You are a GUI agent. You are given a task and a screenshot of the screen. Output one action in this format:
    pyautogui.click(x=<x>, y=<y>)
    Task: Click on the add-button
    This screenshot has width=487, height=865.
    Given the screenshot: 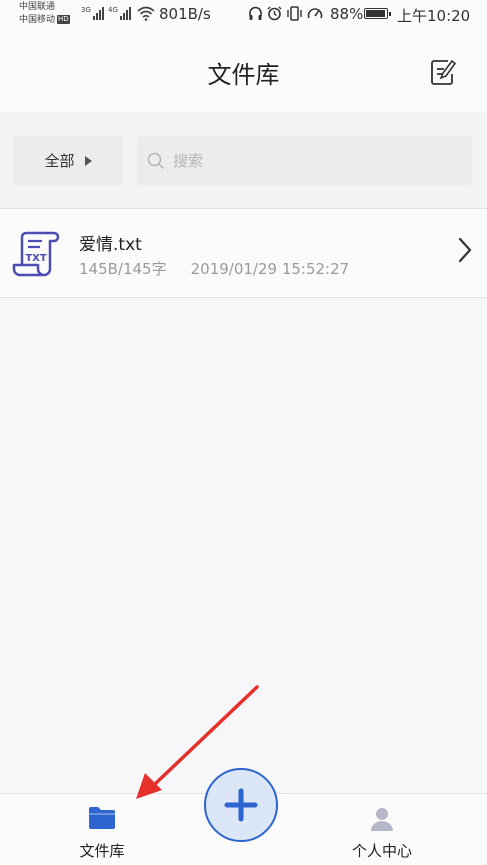 What is the action you would take?
    pyautogui.click(x=241, y=805)
    